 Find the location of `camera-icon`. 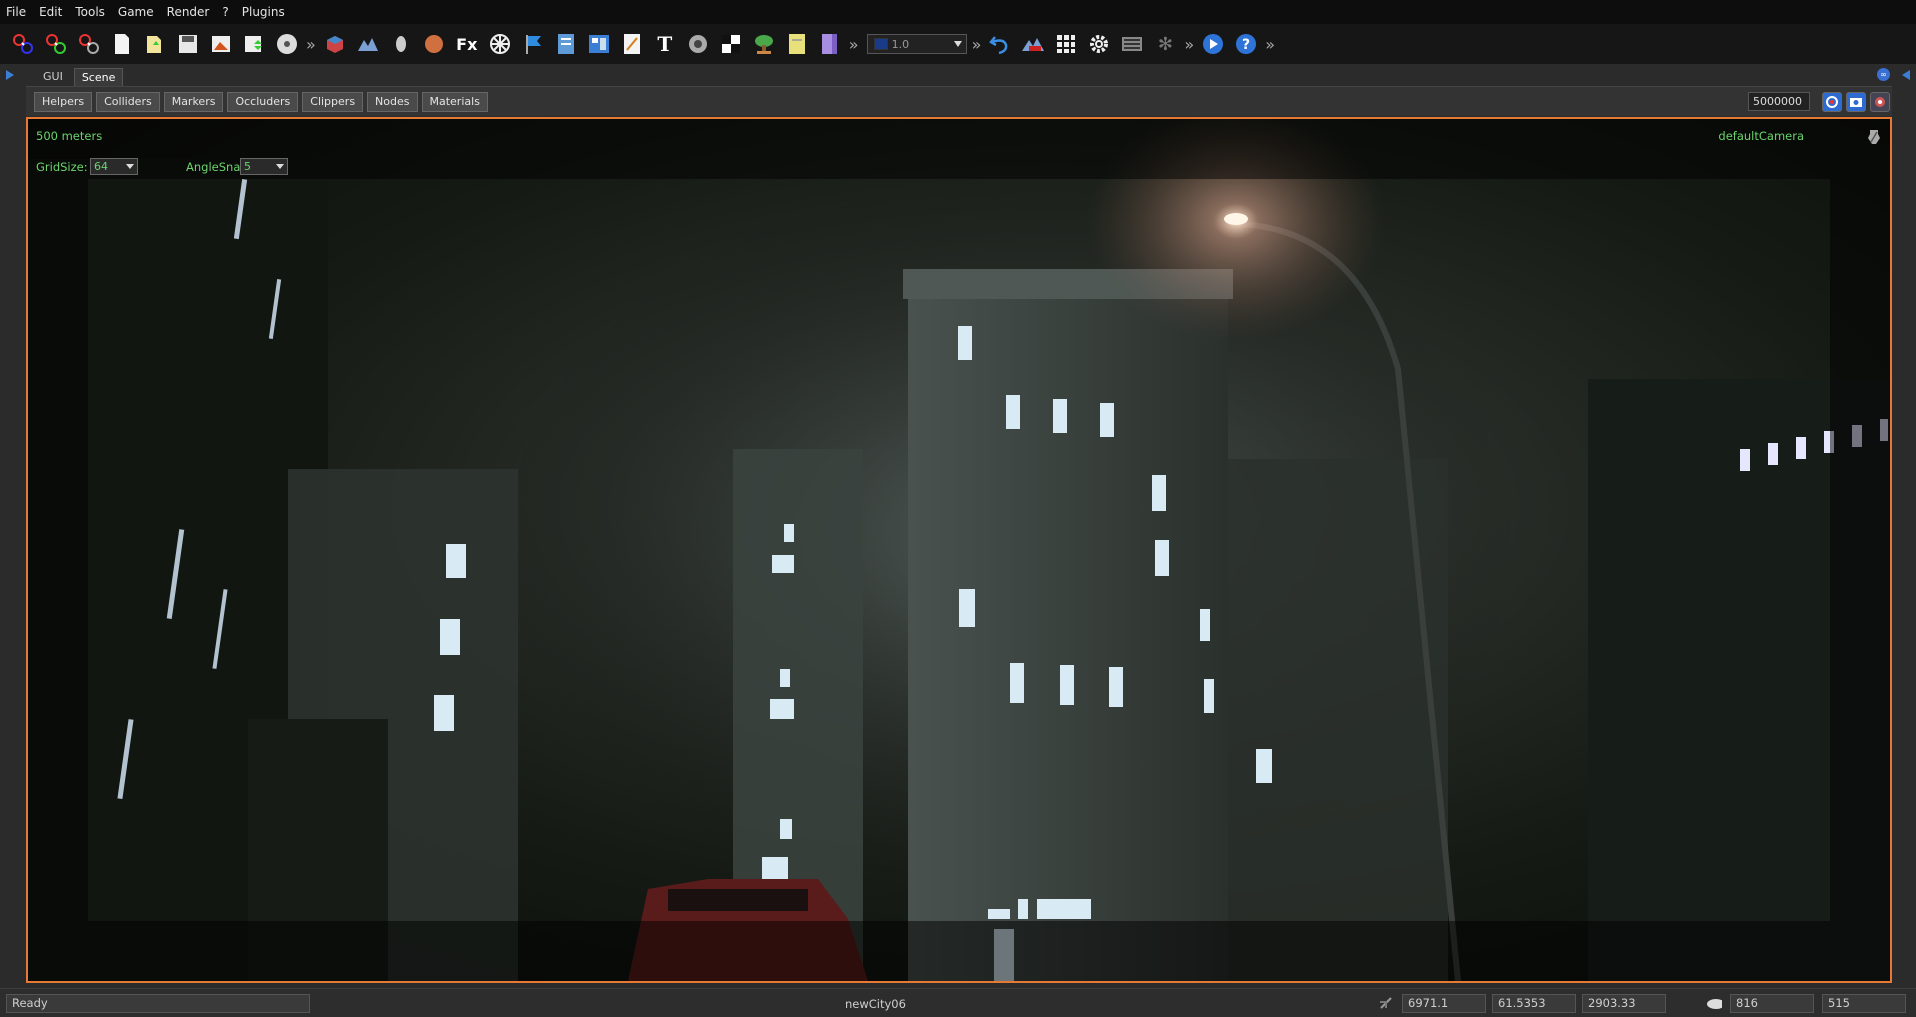

camera-icon is located at coordinates (1874, 137).